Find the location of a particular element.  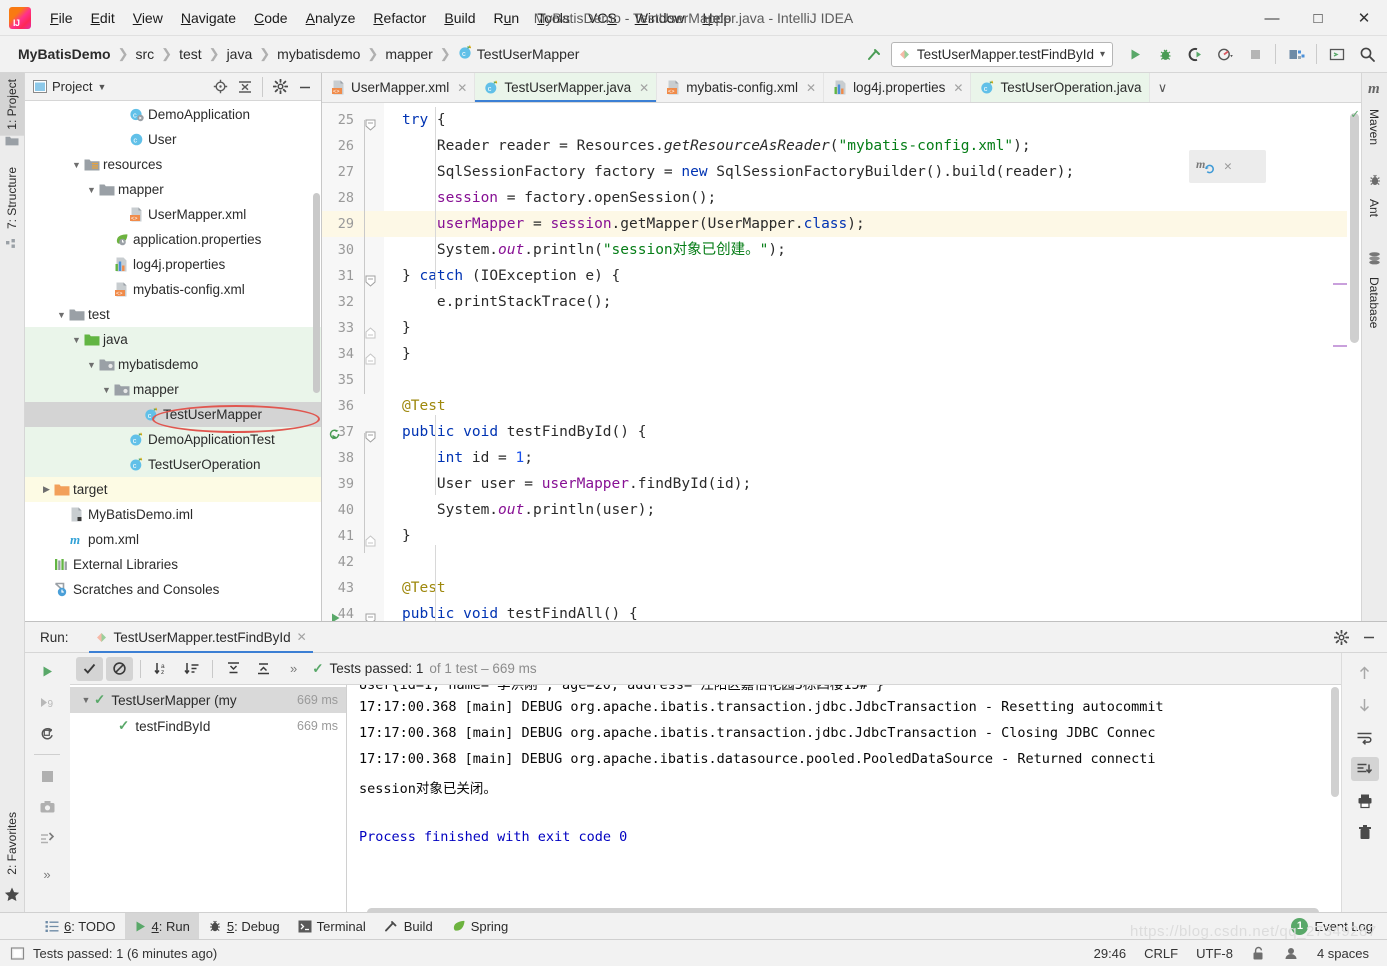

run-tab-testfindbyid: TestUserMapper.testFindById ✕ is located at coordinates (200, 640).